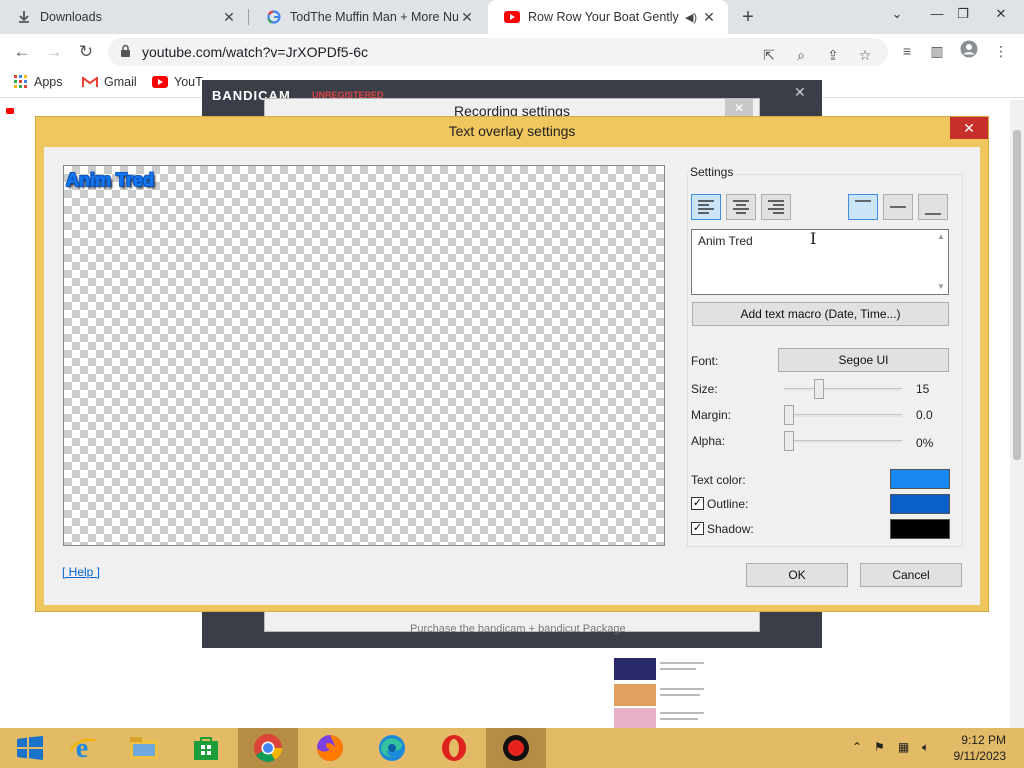 This screenshot has width=1024, height=768. Describe the element at coordinates (697, 528) in the screenshot. I see `shadow-checkbox: ✓` at that location.